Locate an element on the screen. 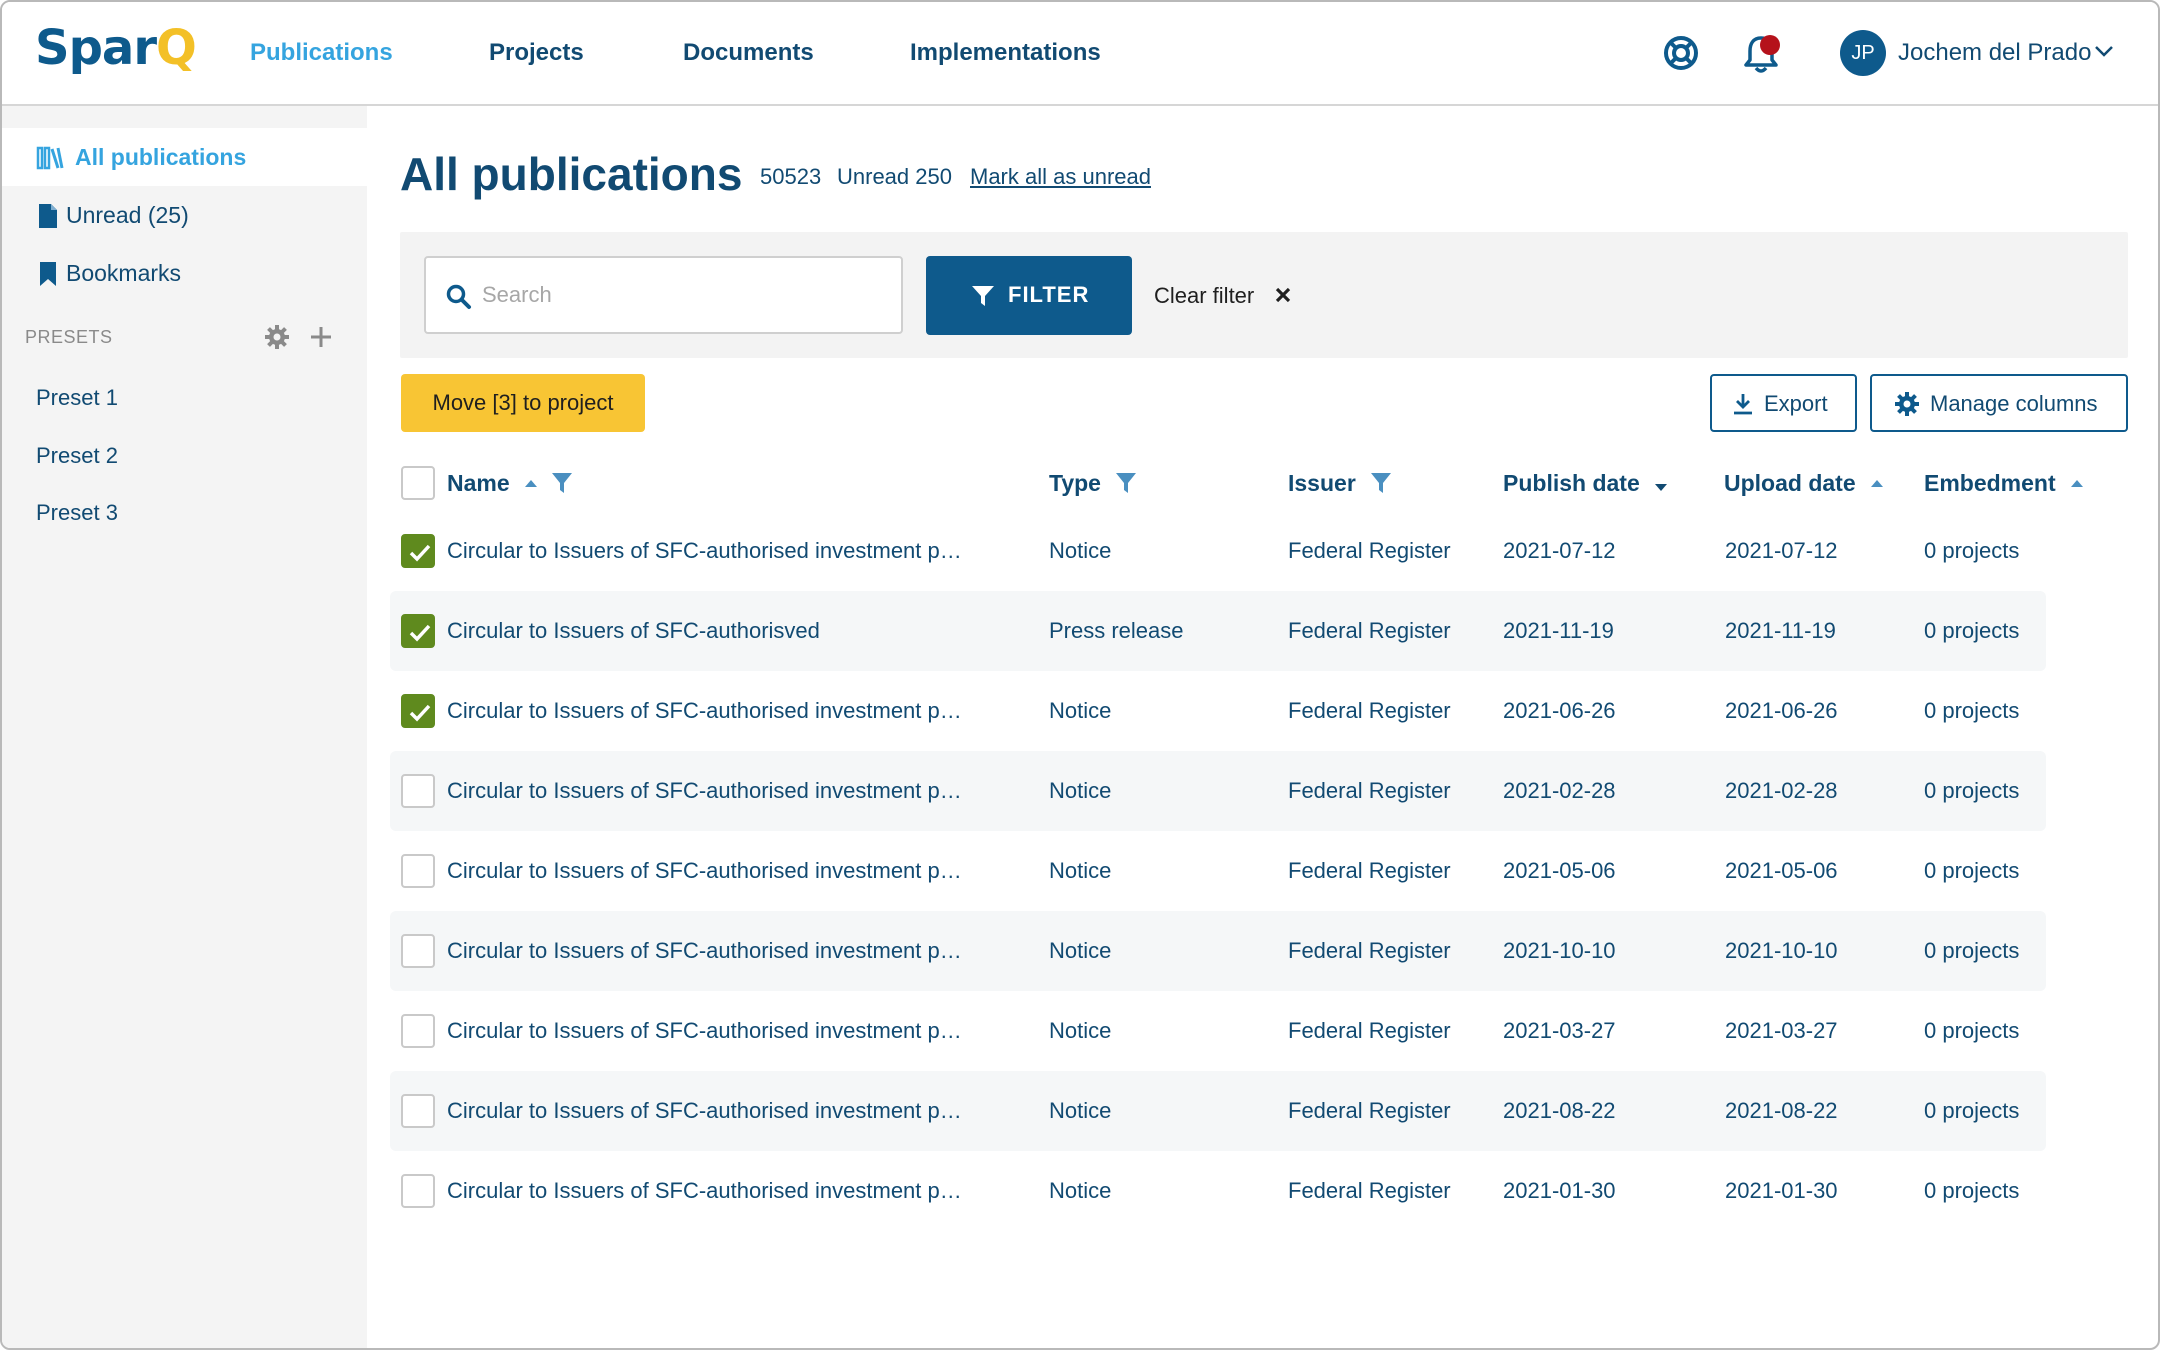 This screenshot has width=2160, height=1350. column-header-type: Type is located at coordinates (1093, 483).